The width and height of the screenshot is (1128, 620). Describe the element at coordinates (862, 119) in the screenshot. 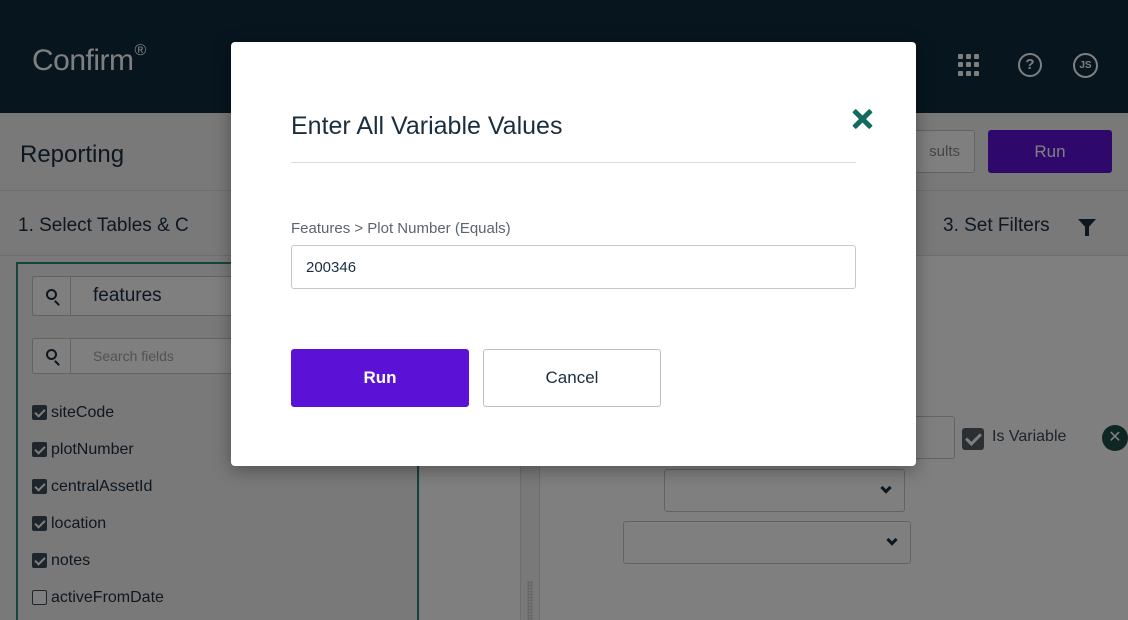

I see `close-icon` at that location.